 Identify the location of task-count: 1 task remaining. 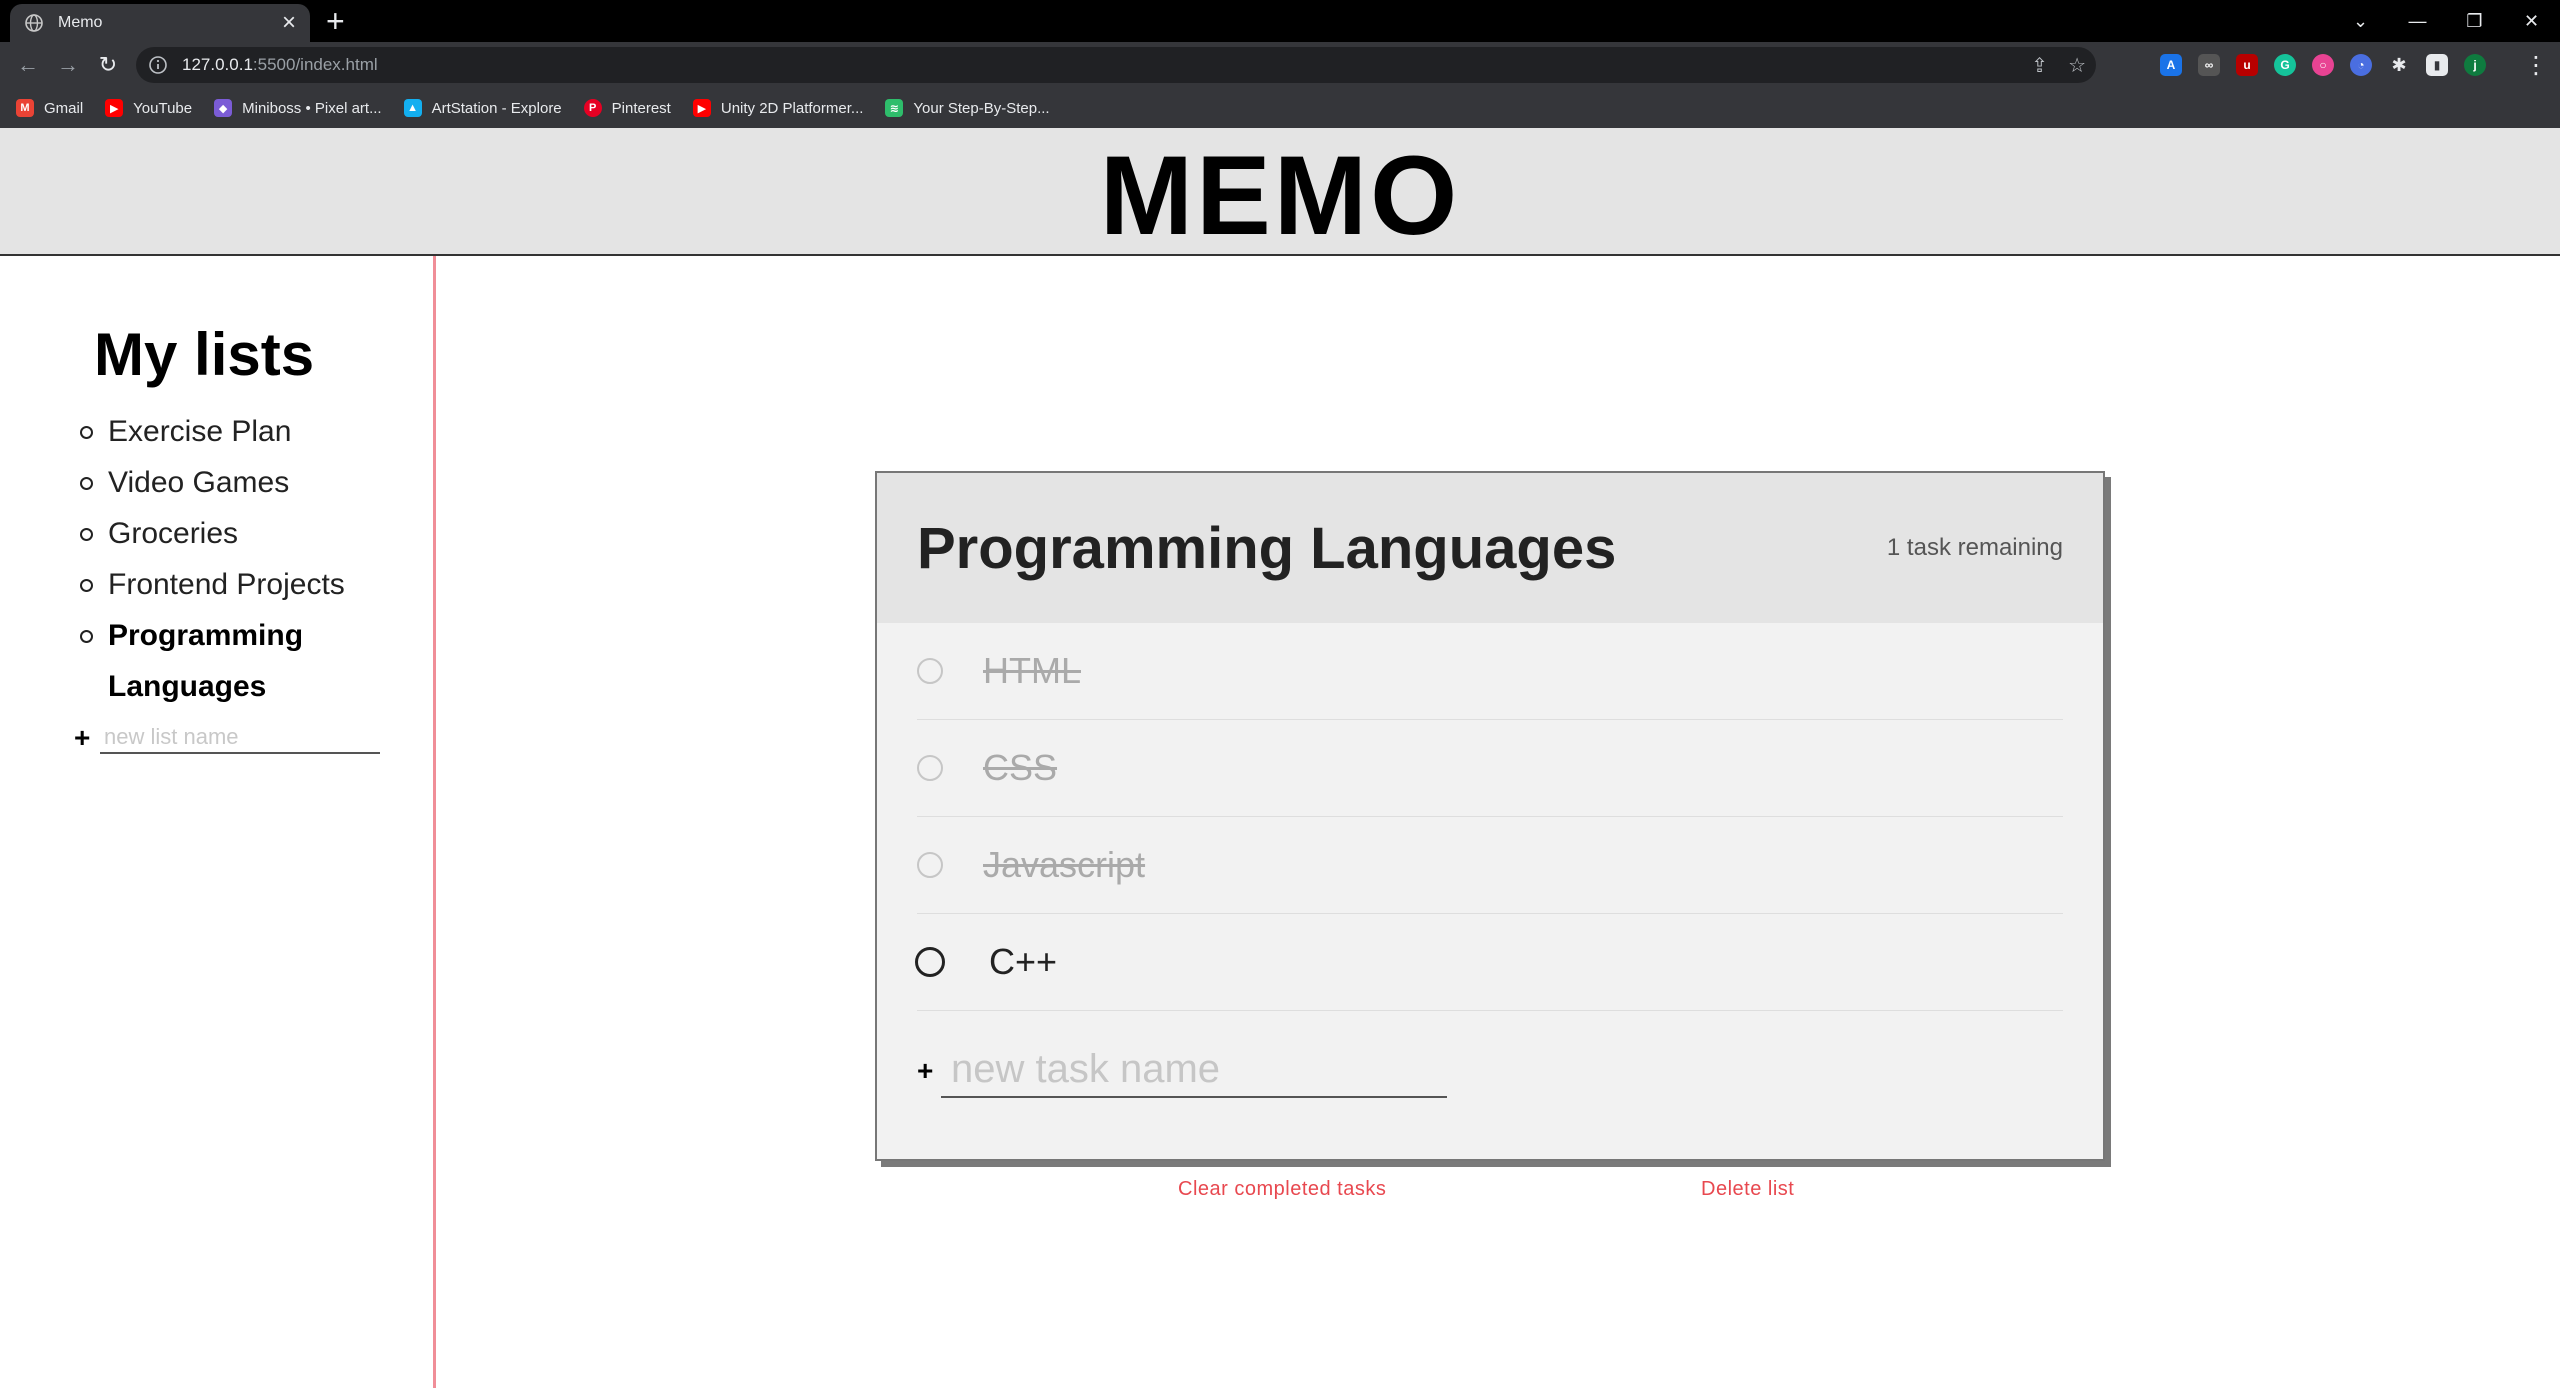
(1974, 547).